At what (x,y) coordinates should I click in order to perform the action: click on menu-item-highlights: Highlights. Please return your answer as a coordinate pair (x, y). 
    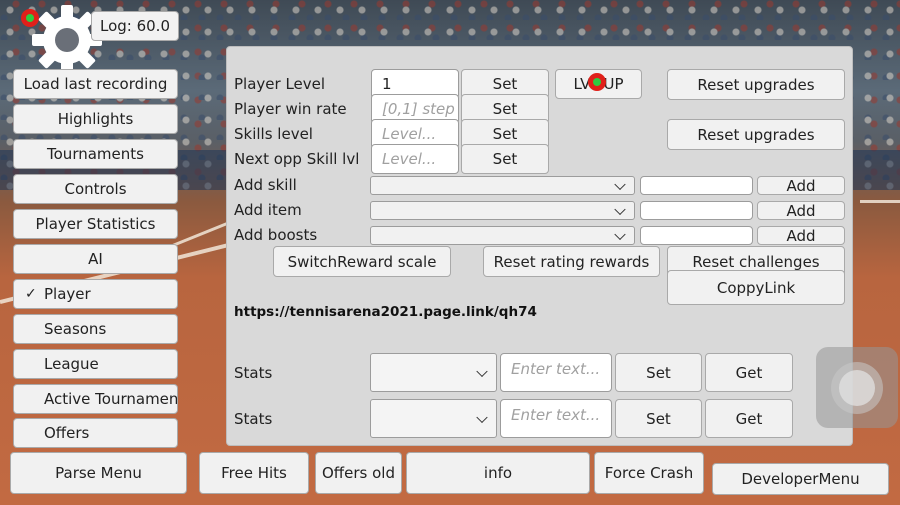
    Looking at the image, I should click on (95, 119).